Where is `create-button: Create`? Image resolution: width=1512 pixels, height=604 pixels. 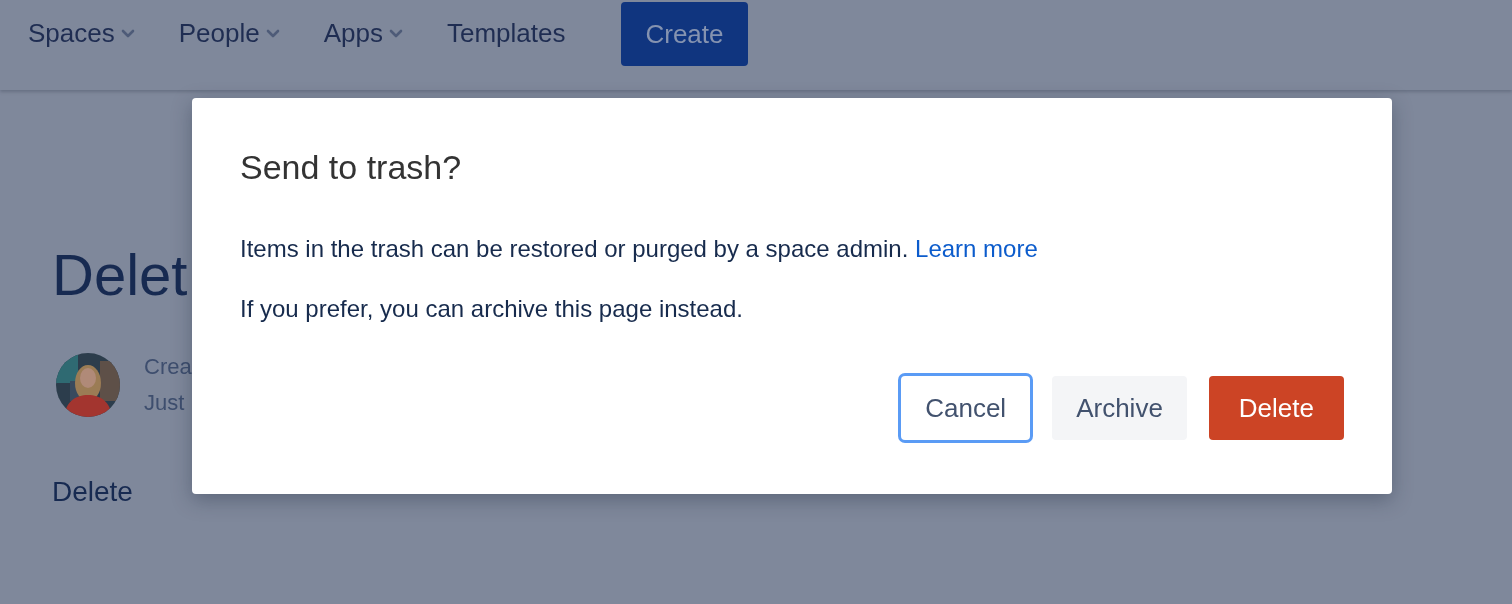
create-button: Create is located at coordinates (684, 34).